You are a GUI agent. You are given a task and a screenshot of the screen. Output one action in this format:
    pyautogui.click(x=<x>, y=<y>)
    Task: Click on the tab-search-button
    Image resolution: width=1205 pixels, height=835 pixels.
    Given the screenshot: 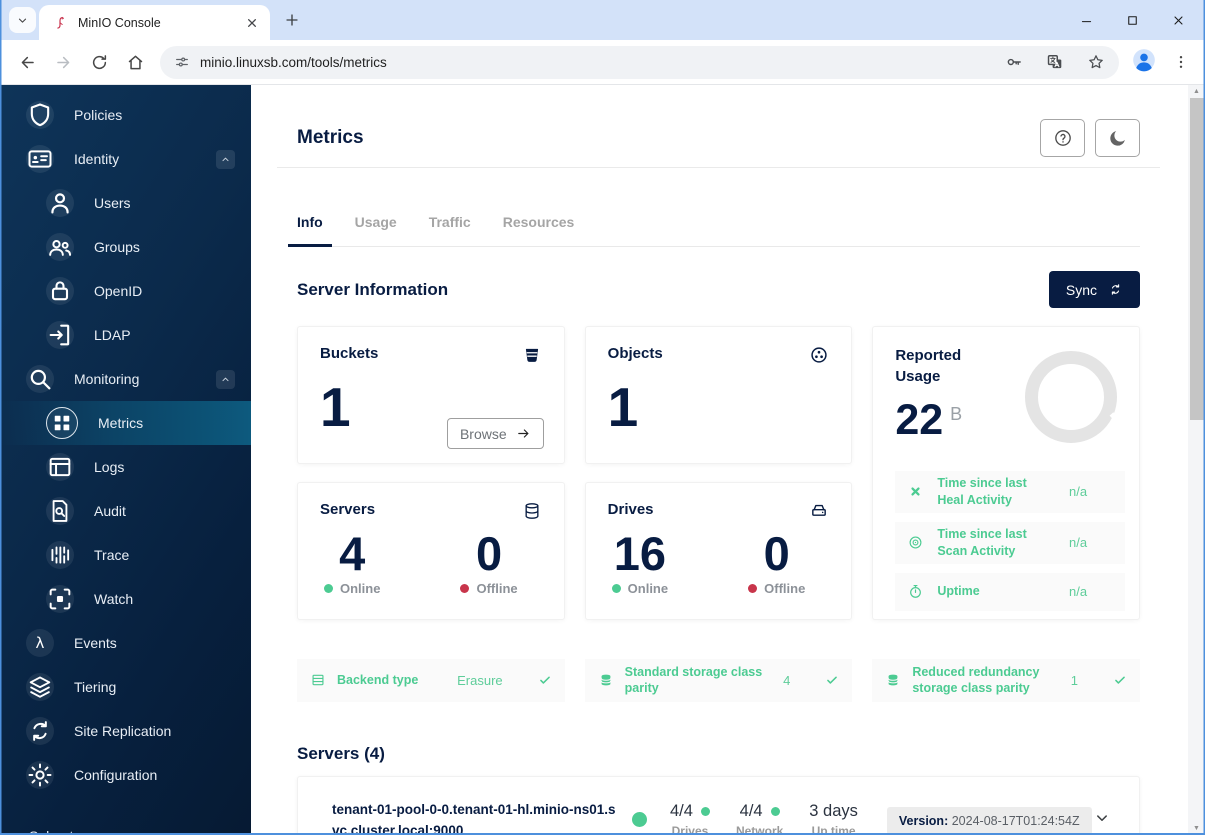 What is the action you would take?
    pyautogui.click(x=22, y=20)
    